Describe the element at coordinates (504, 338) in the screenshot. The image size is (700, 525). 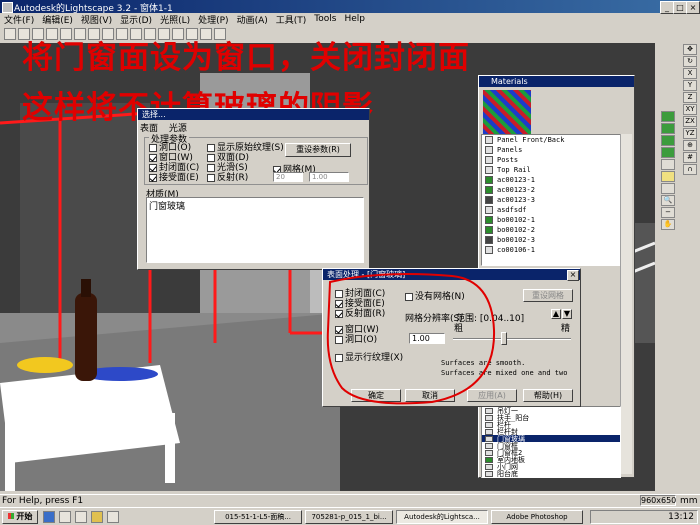
I see `mesh-slider-thumb` at that location.